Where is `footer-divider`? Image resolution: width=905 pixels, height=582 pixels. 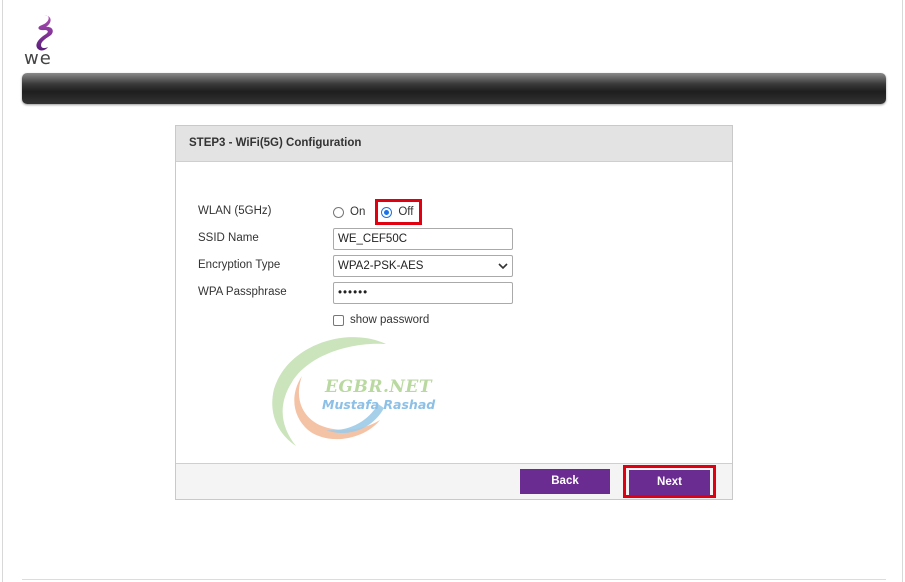 footer-divider is located at coordinates (454, 579).